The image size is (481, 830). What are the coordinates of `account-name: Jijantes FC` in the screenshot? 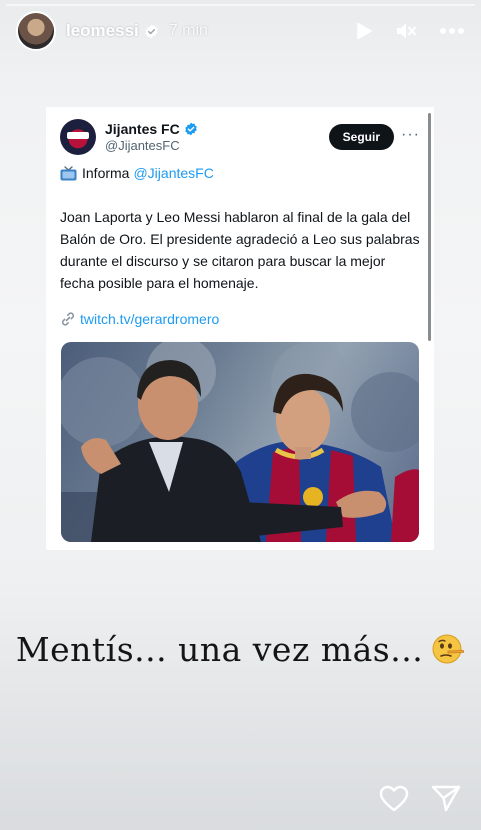 It's located at (142, 129).